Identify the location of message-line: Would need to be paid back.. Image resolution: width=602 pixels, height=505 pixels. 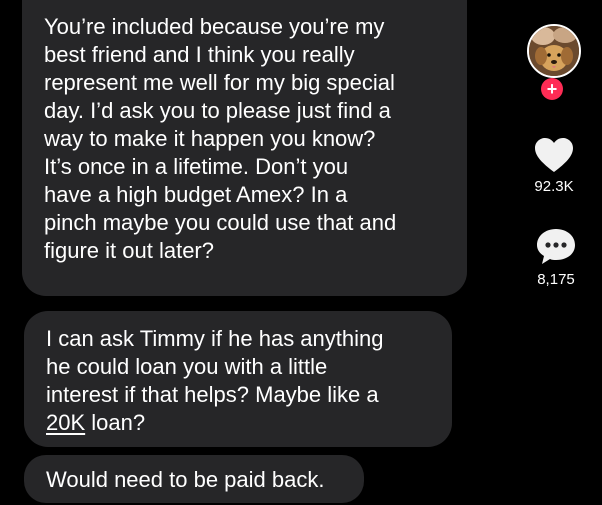
(185, 479).